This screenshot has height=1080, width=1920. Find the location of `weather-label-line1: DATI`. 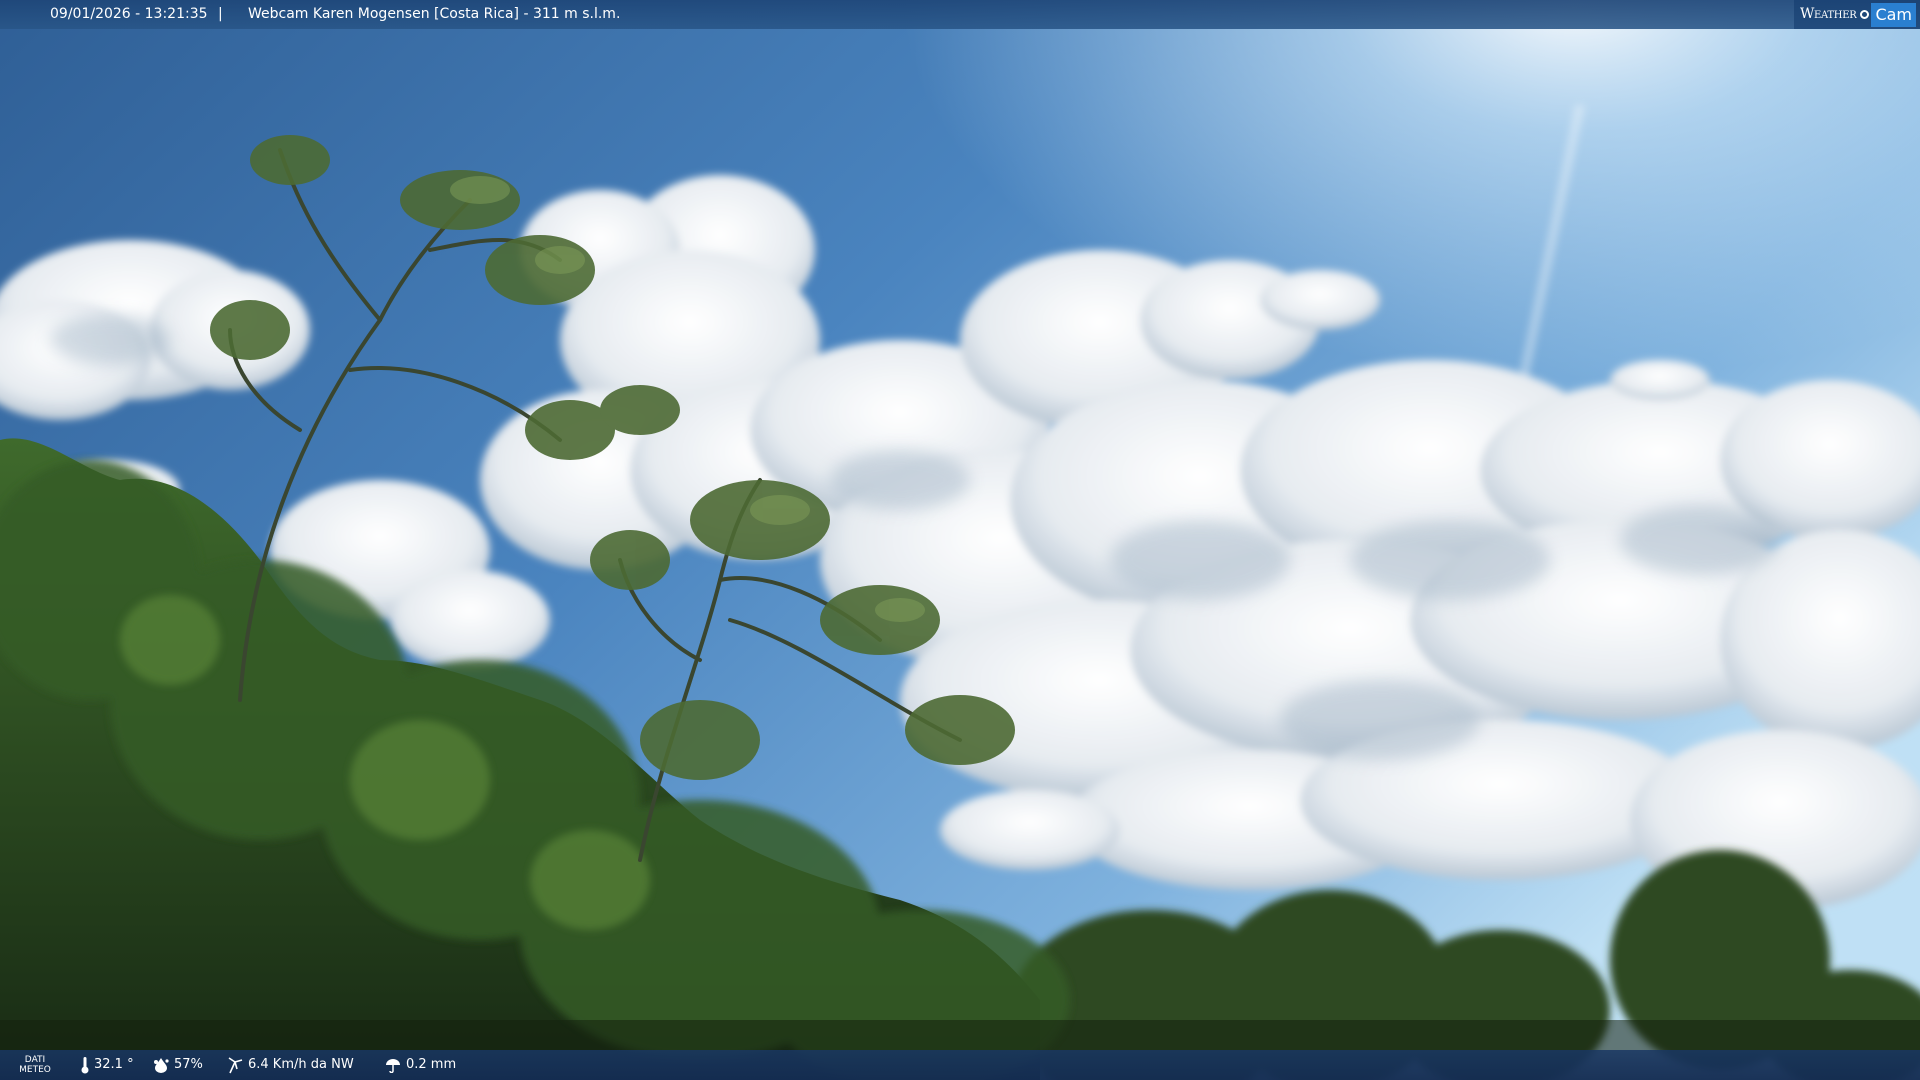

weather-label-line1: DATI is located at coordinates (35, 1060).